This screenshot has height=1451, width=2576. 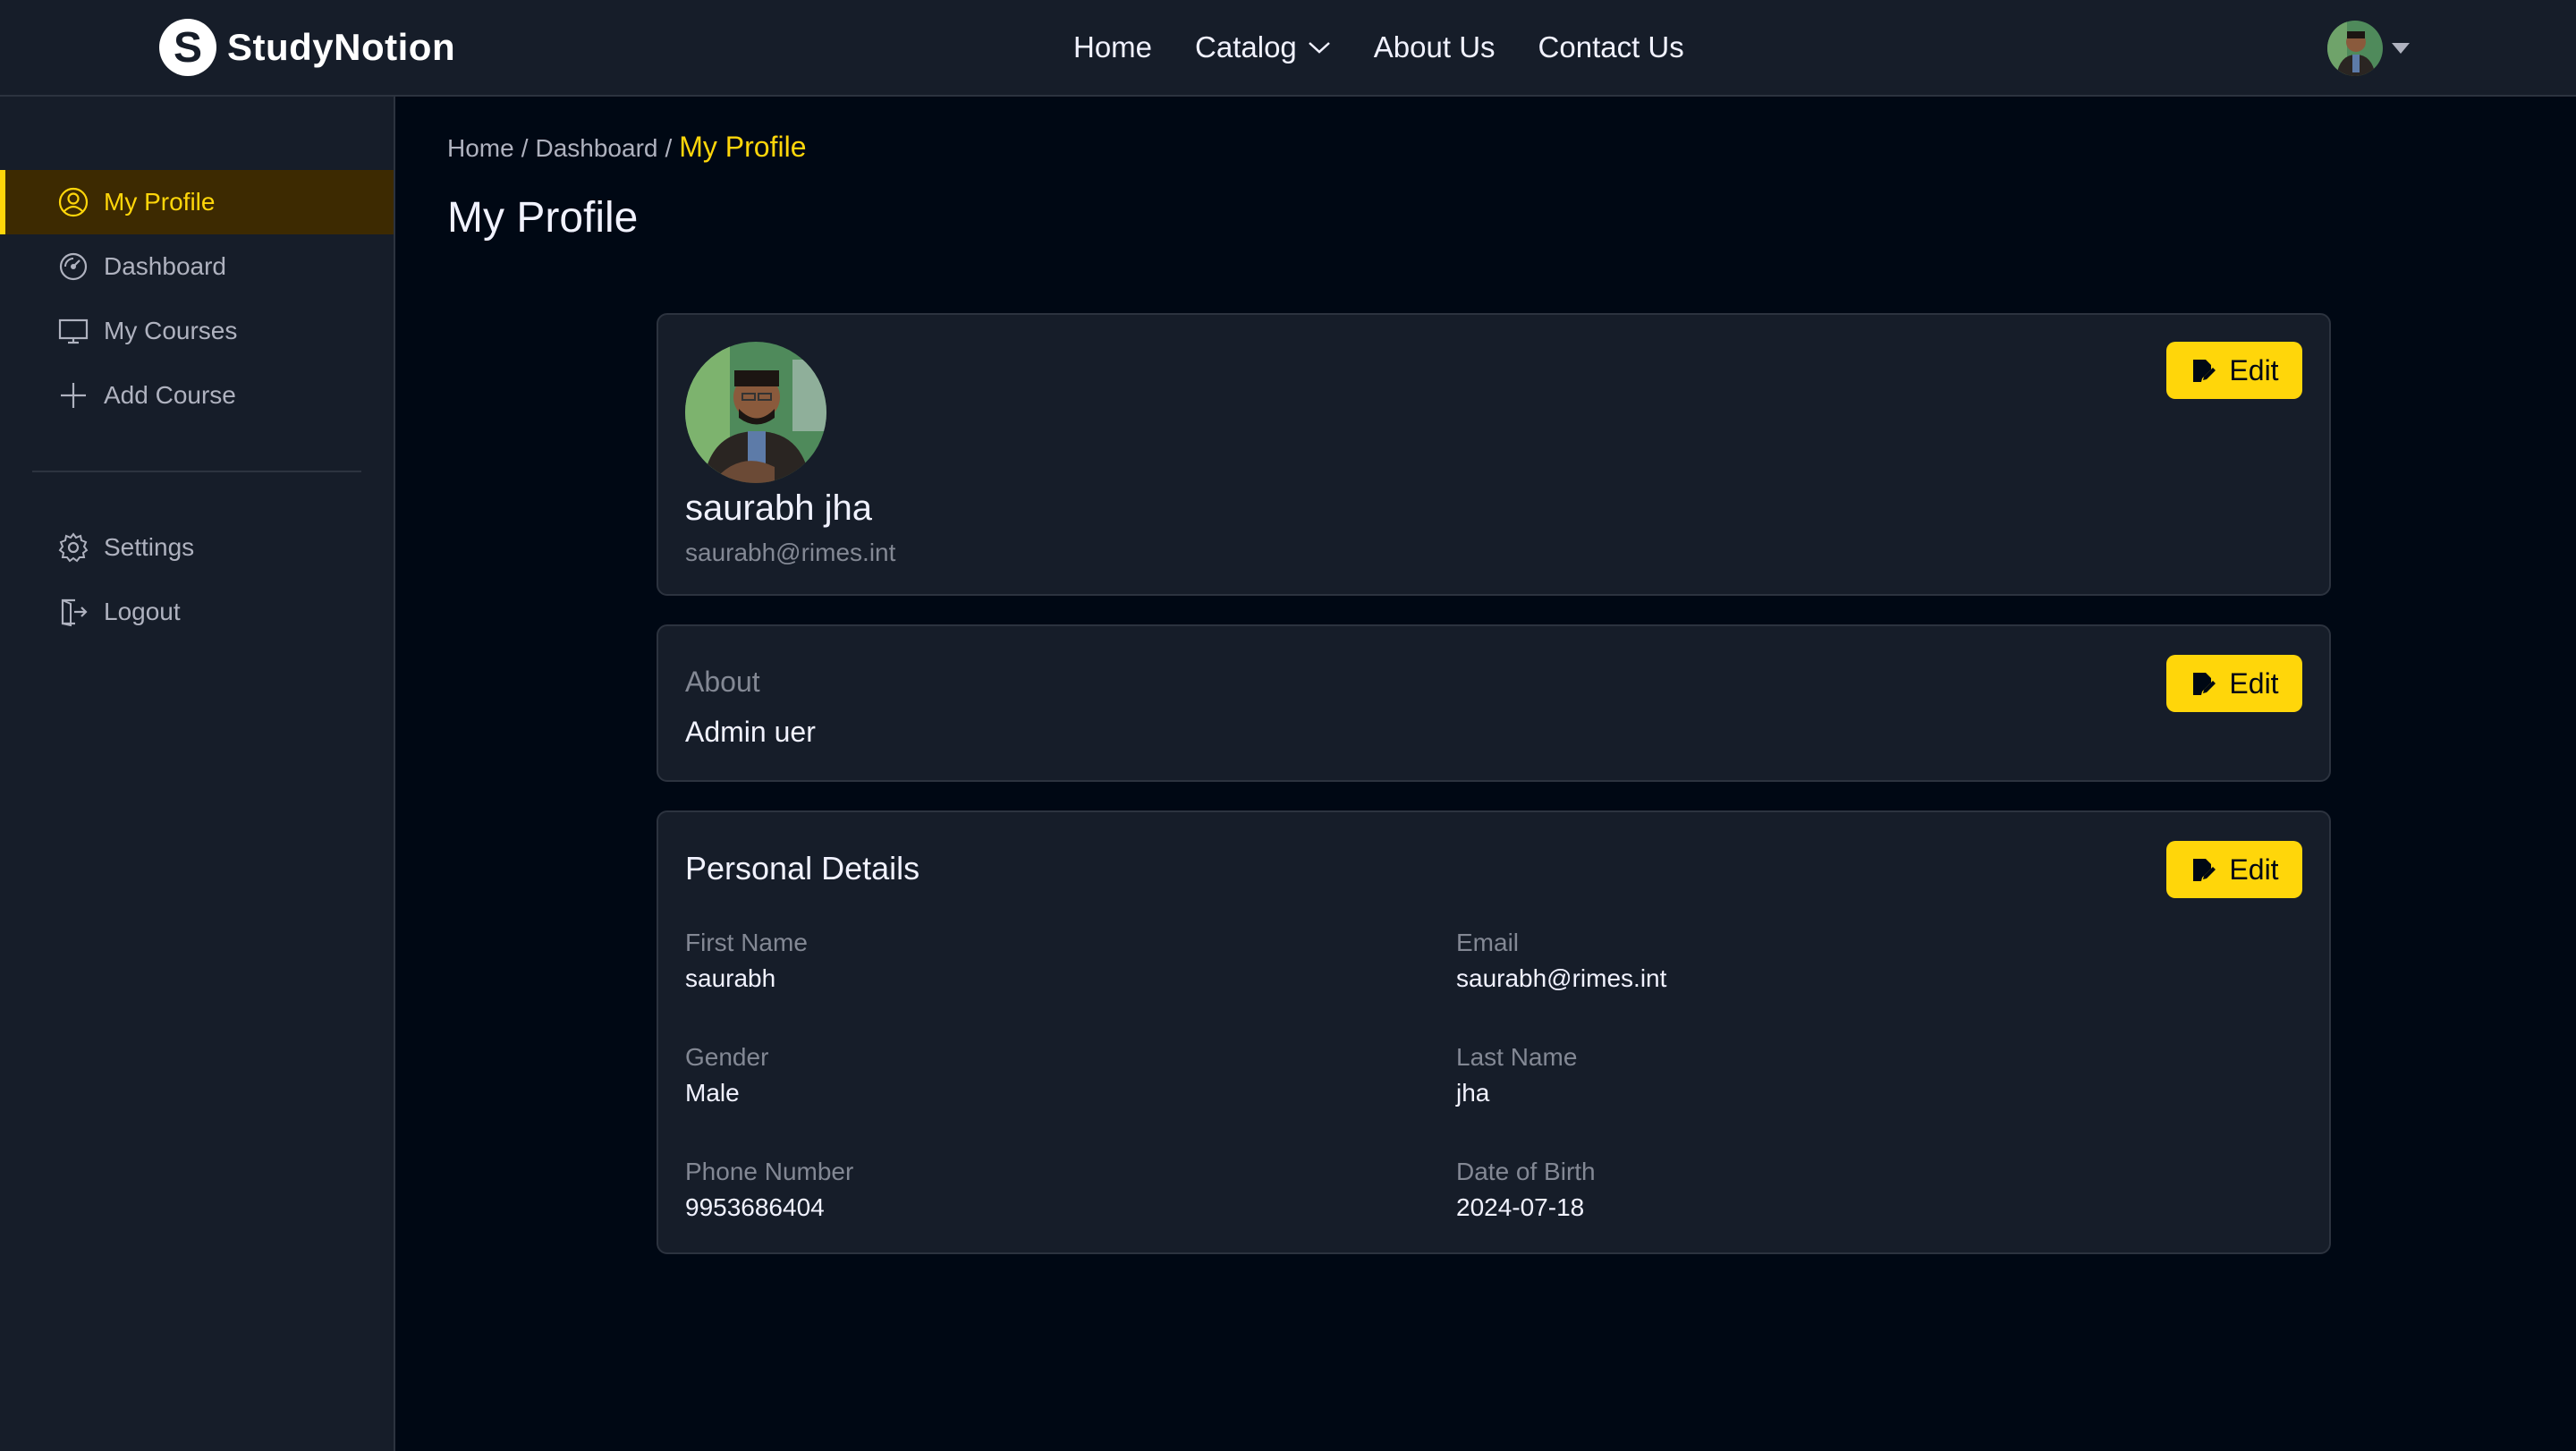 What do you see at coordinates (769, 1171) in the screenshot?
I see `field-label-phone: Phone Number` at bounding box center [769, 1171].